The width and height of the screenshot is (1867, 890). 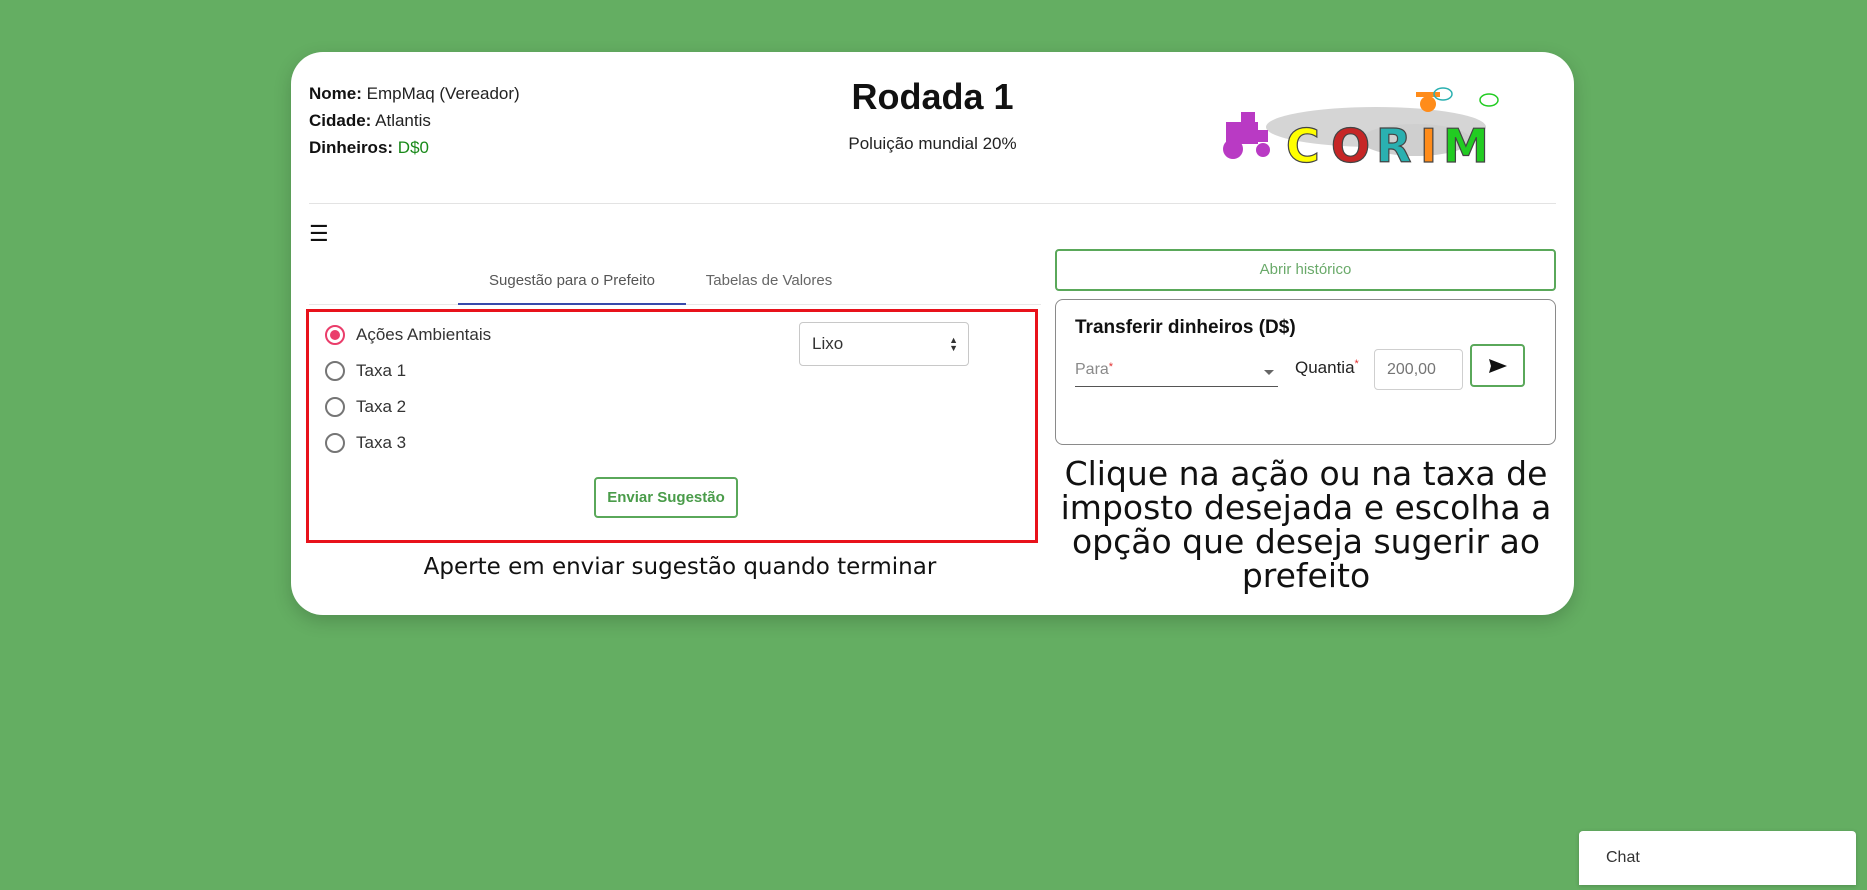 What do you see at coordinates (1717, 858) in the screenshot?
I see `chat-widget: Chat` at bounding box center [1717, 858].